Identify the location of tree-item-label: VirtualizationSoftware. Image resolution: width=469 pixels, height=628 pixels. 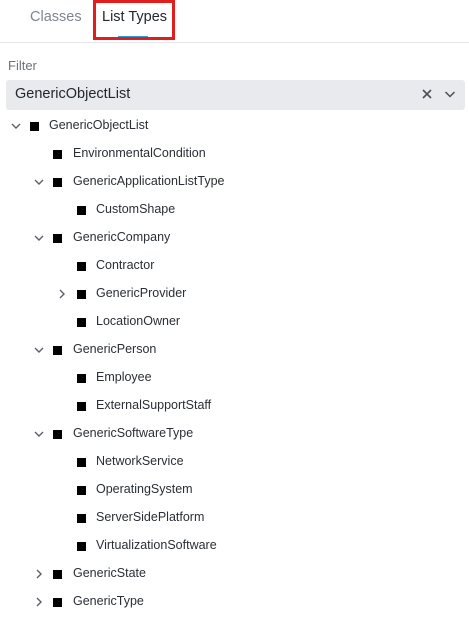
(156, 545).